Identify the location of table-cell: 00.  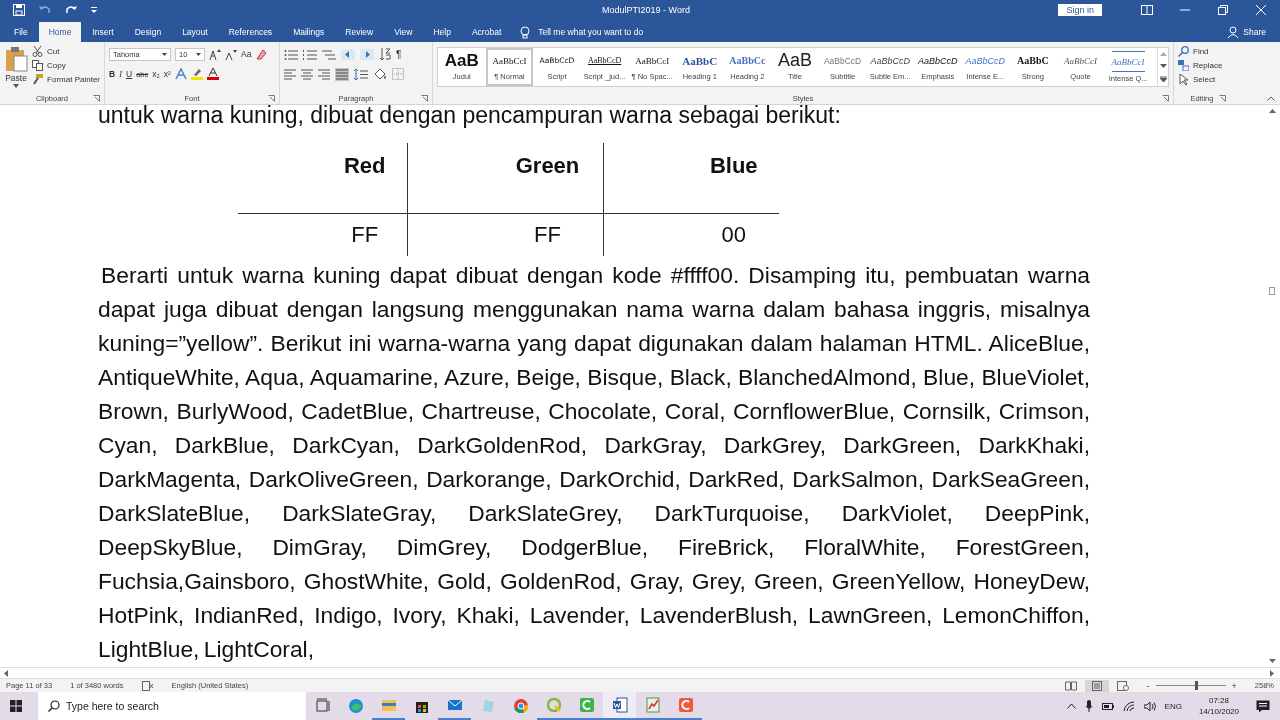
(733, 234).